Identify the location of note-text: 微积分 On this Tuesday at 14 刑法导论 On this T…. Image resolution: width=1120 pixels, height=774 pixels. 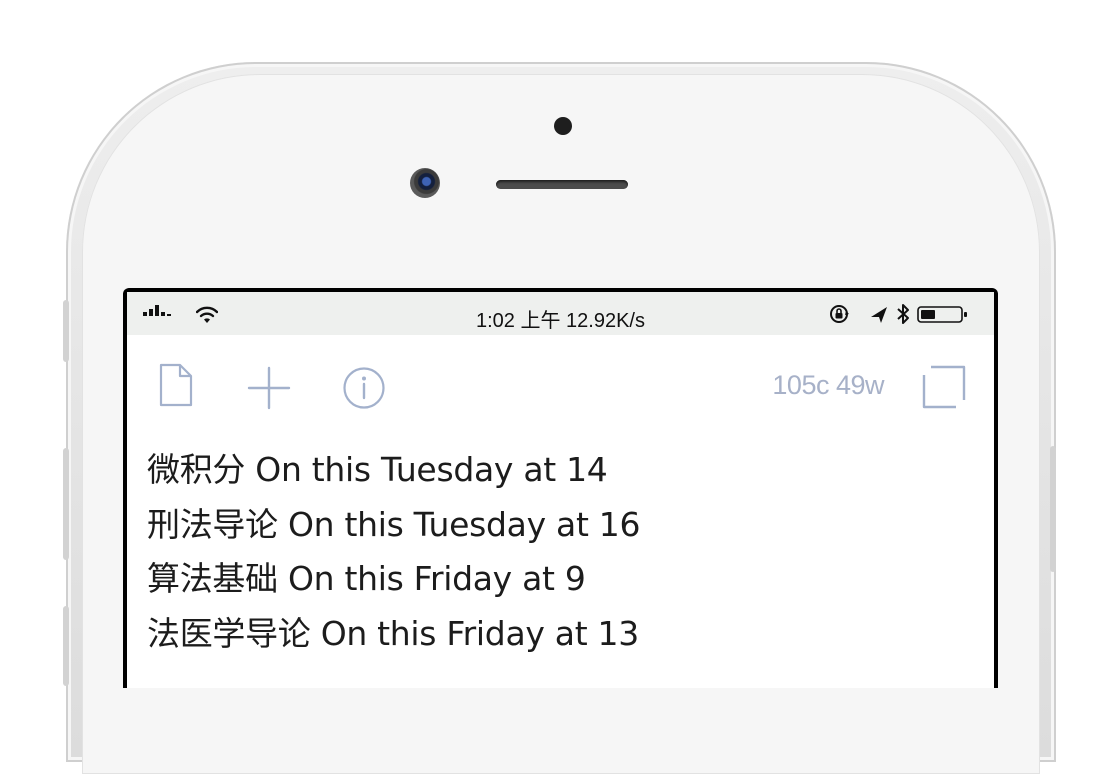
(393, 552).